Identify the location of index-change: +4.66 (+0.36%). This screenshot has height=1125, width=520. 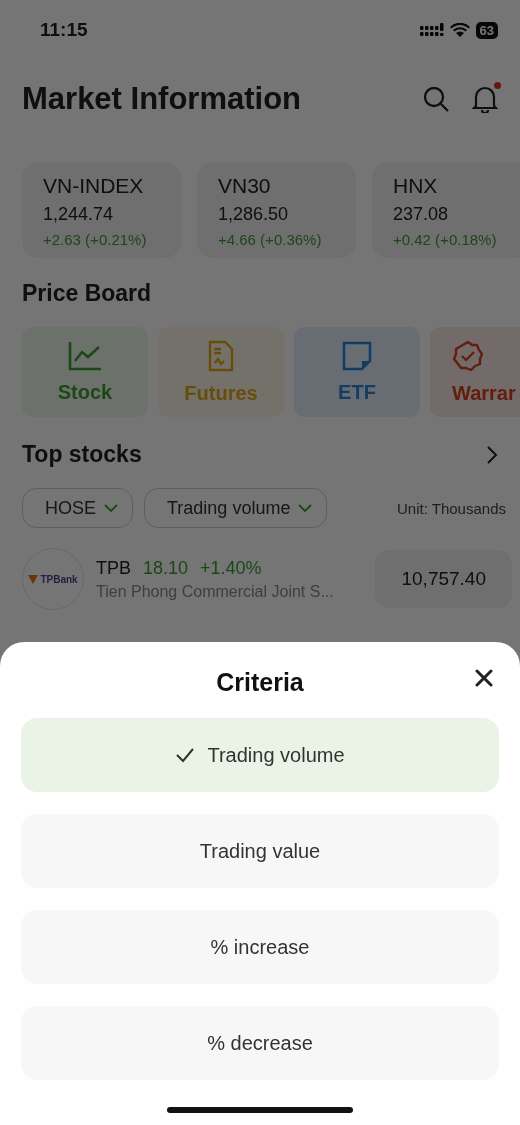
(270, 239).